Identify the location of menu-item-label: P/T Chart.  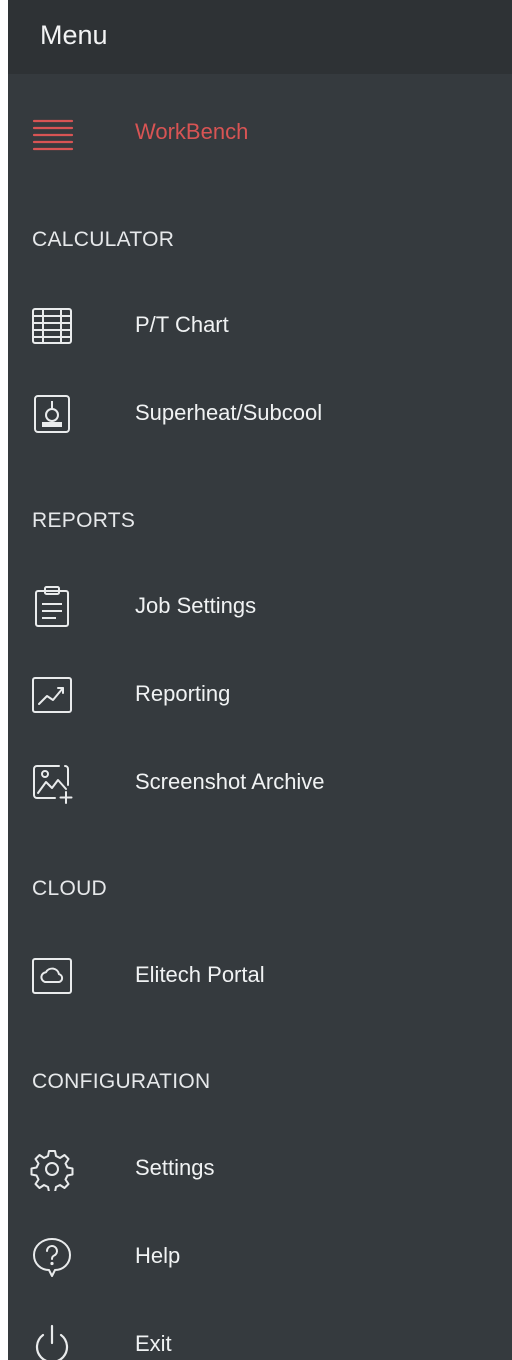
(182, 324).